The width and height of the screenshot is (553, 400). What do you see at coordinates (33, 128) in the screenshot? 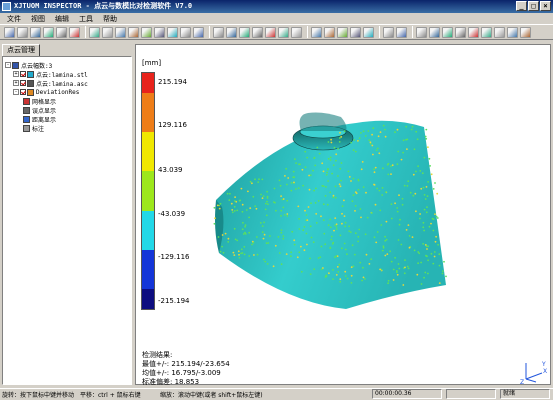
I see `tree-item: 标注` at bounding box center [33, 128].